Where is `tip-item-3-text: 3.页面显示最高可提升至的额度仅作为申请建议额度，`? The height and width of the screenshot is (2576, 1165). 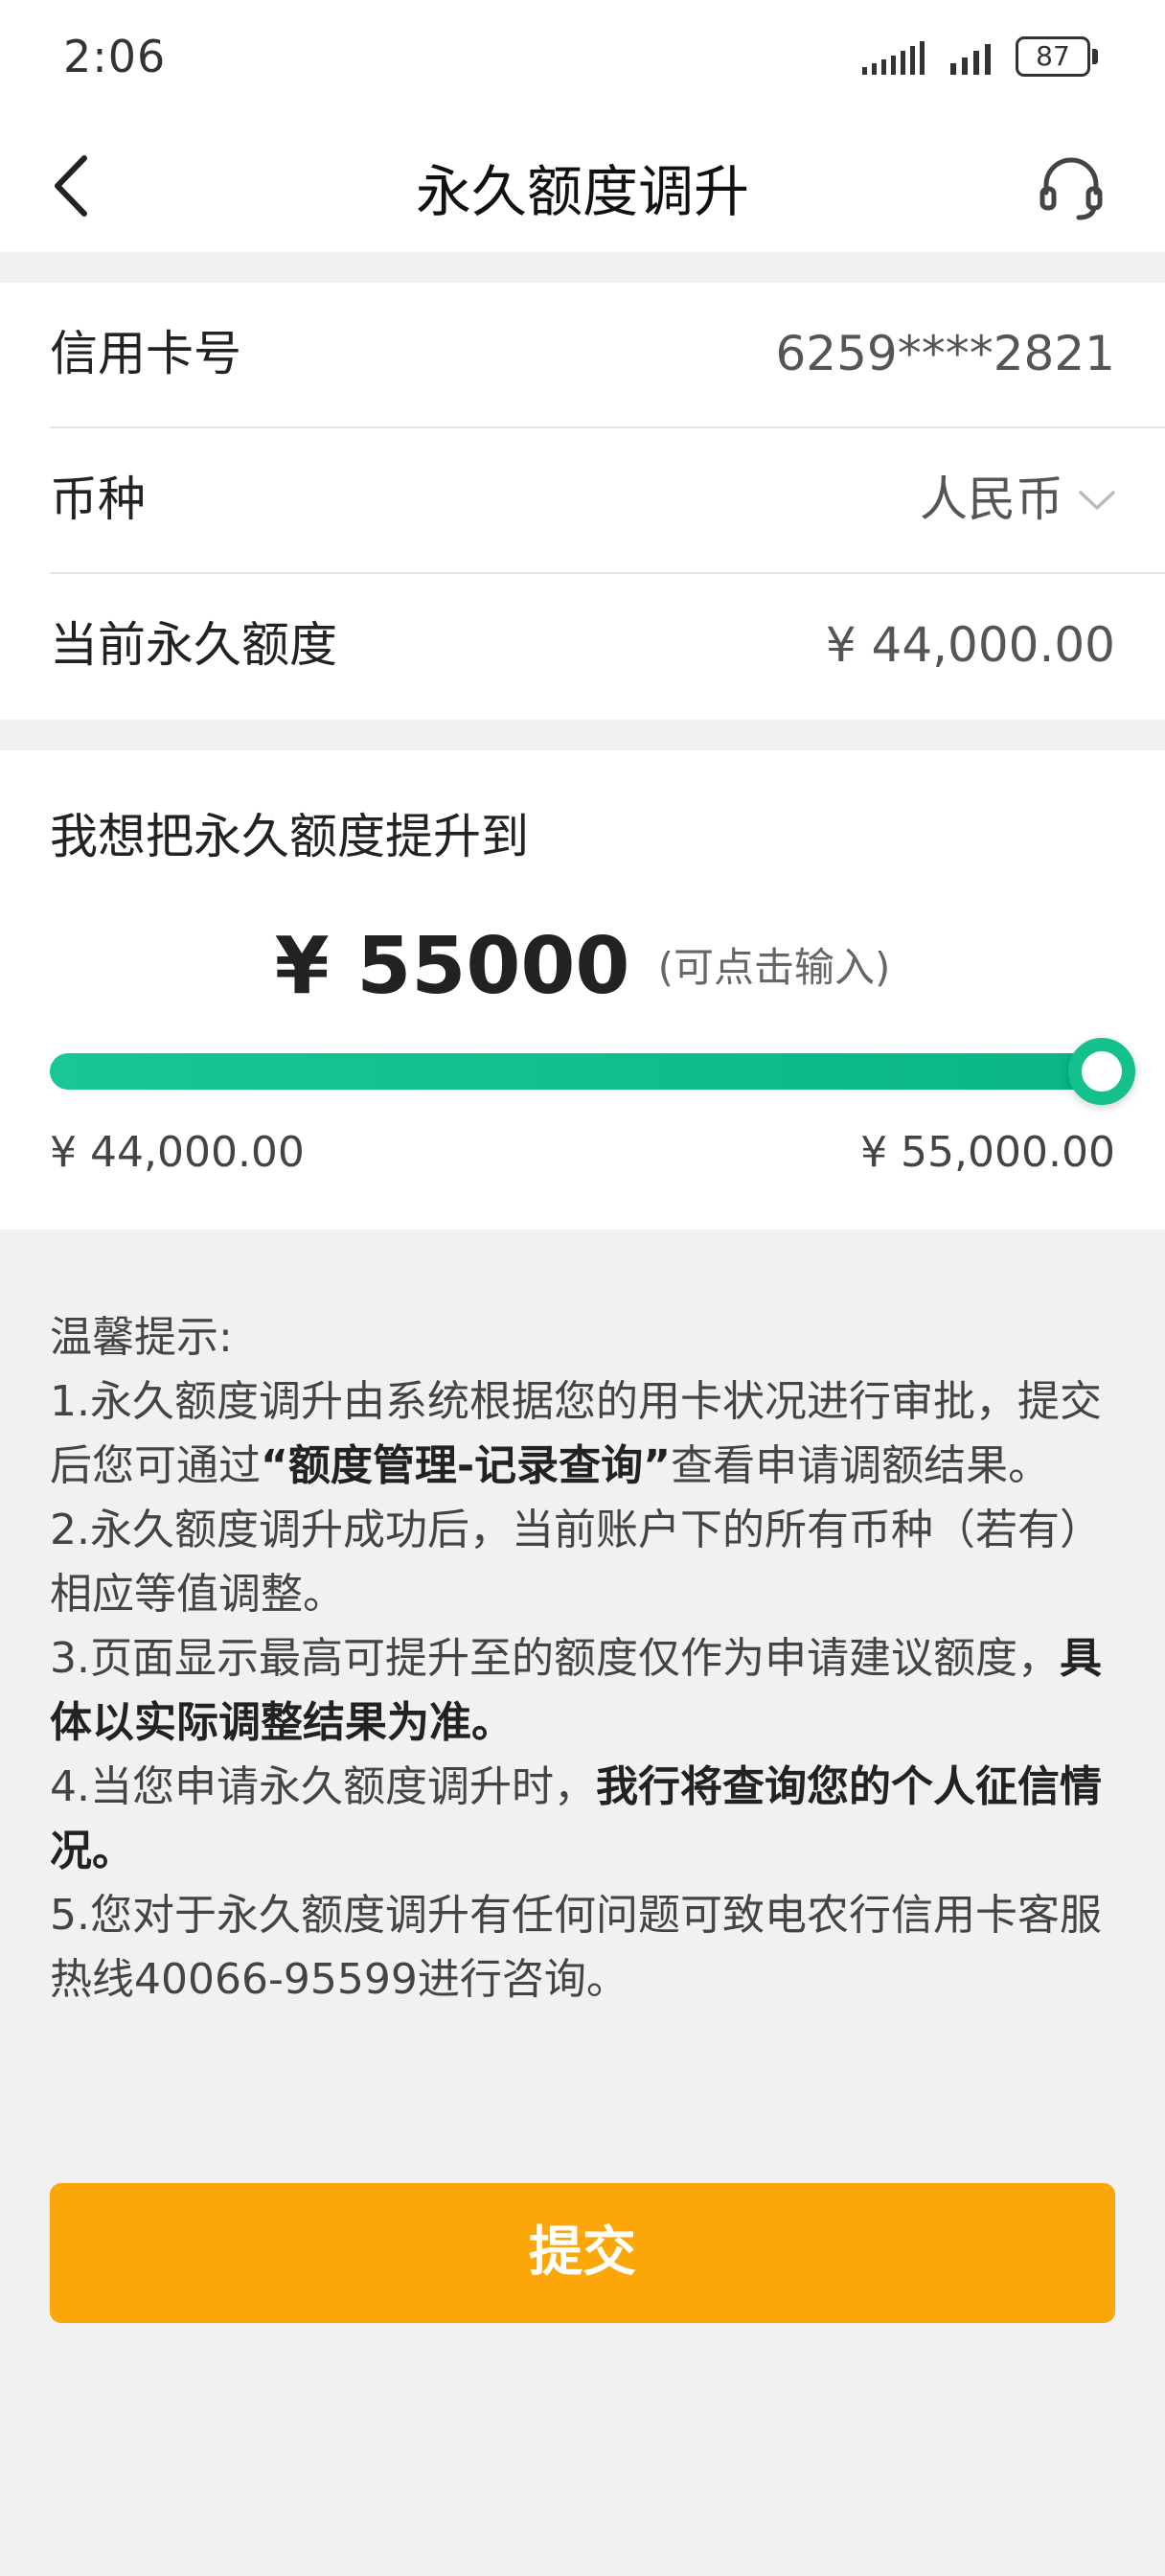 tip-item-3-text: 3.页面显示最高可提升至的额度仅作为申请建议额度， is located at coordinates (555, 1658).